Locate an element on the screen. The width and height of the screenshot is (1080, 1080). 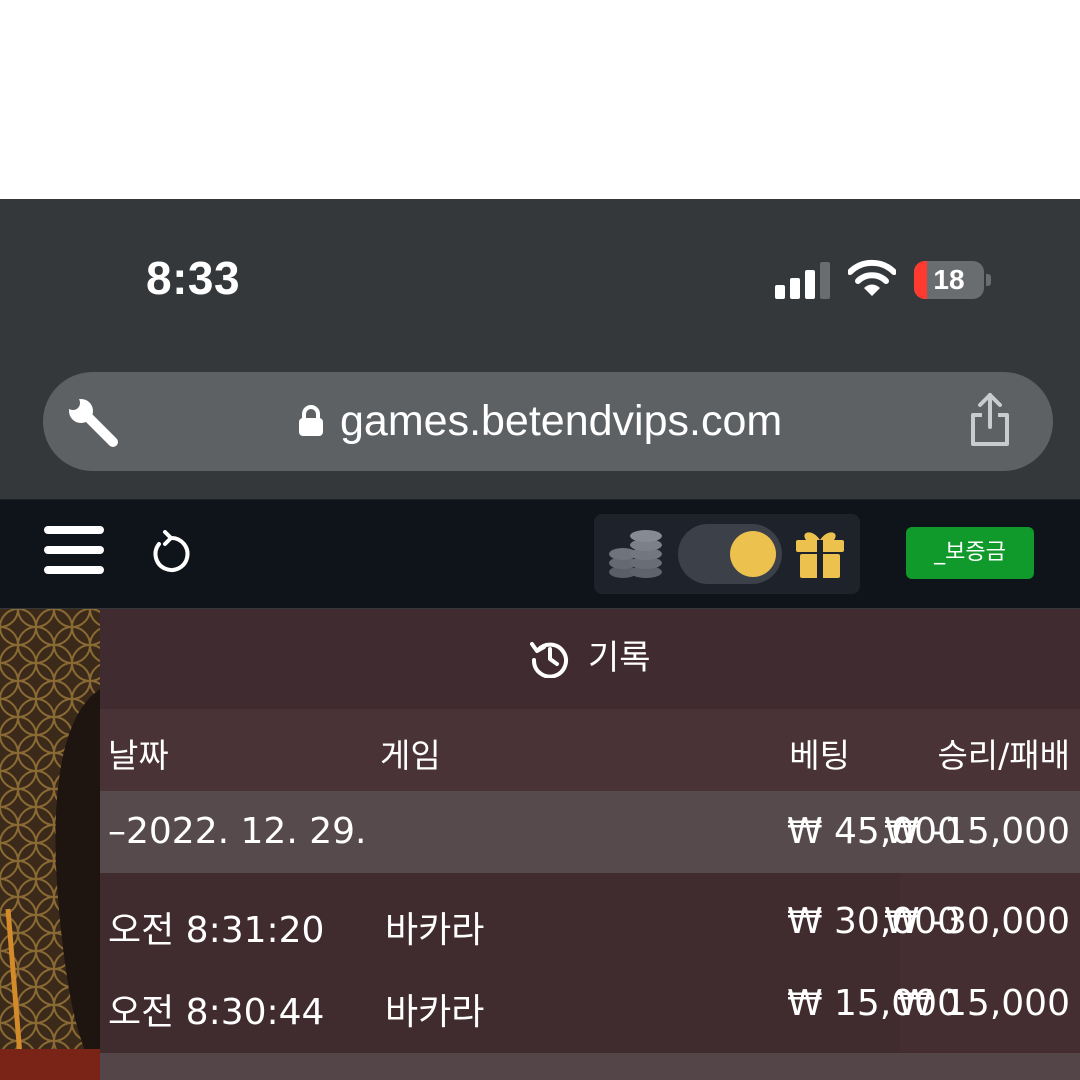
row-win-loss: ₩ -30,000 is located at coordinates (977, 921).